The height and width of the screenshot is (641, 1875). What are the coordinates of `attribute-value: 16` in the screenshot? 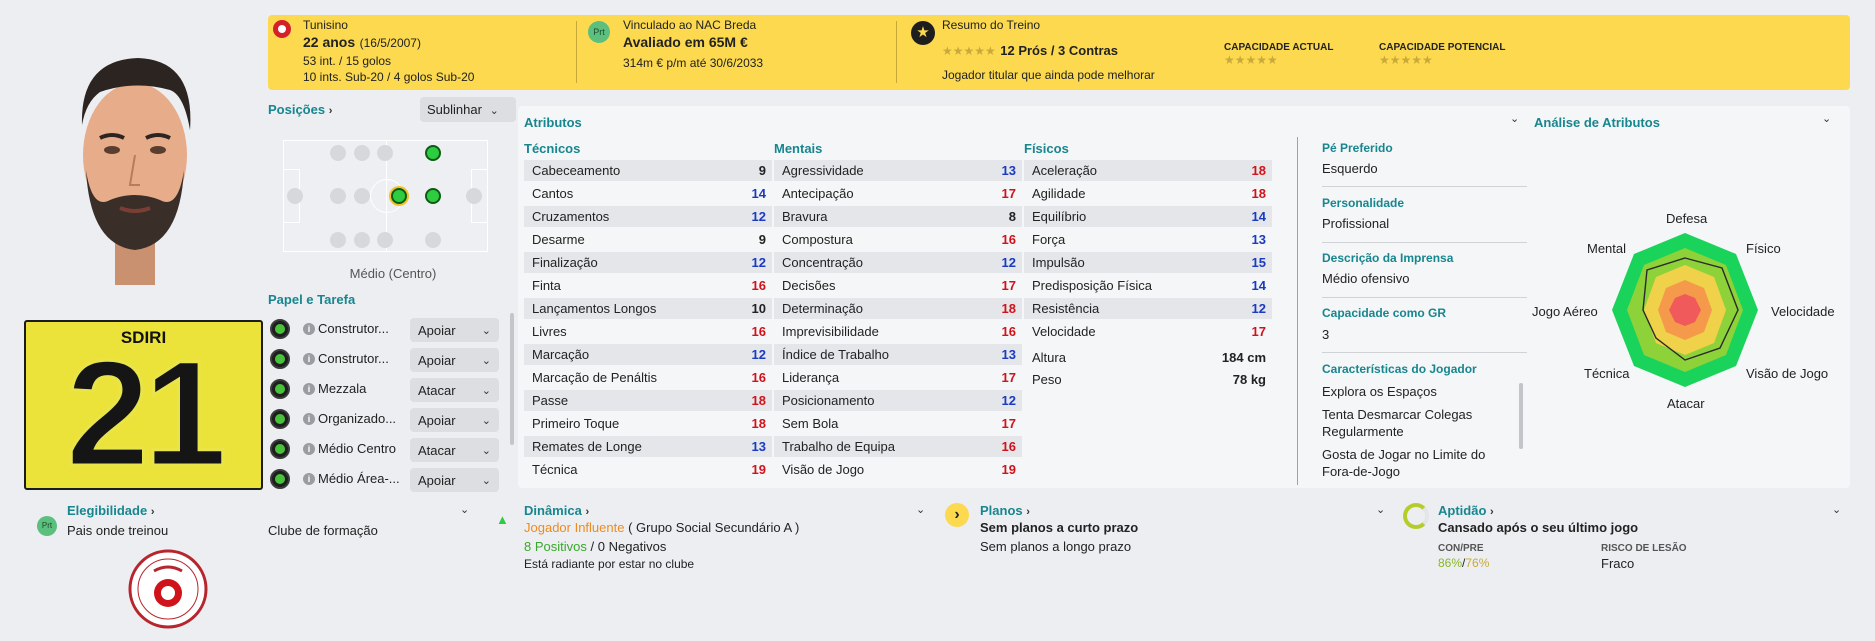 It's located at (758, 331).